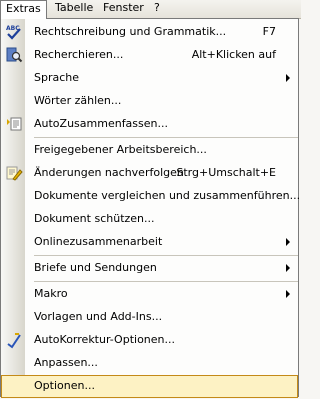 This screenshot has width=320, height=399. I want to click on spellcheck-icon: ABC, so click(14, 32).